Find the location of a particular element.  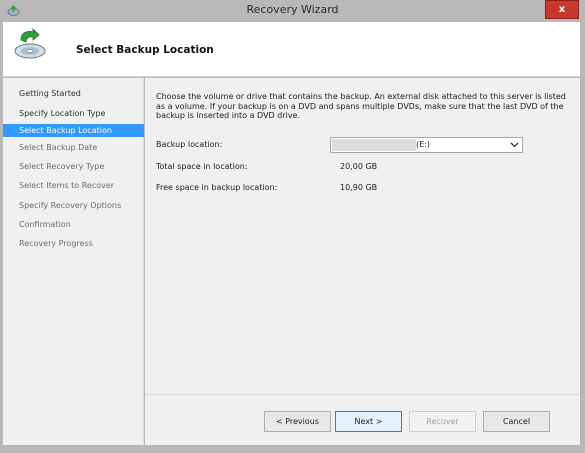

wizard-footer: < Previous Next > Recover Cancel is located at coordinates (362, 419).